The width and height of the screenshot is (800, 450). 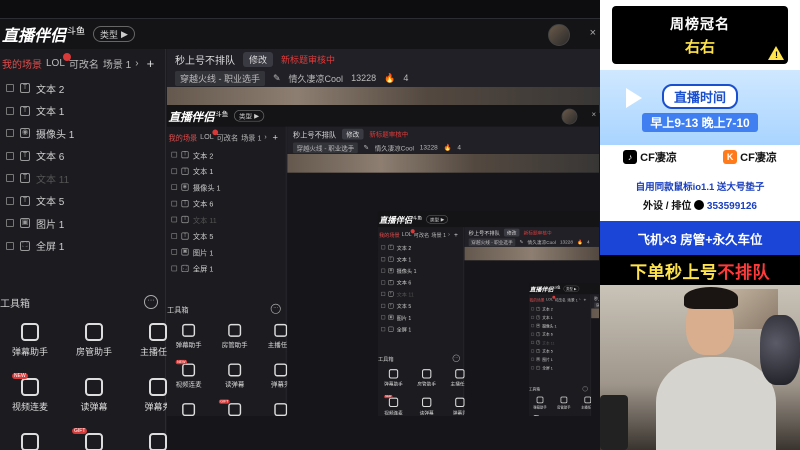 What do you see at coordinates (30, 441) in the screenshot?
I see `tool-adjust: 调` at bounding box center [30, 441].